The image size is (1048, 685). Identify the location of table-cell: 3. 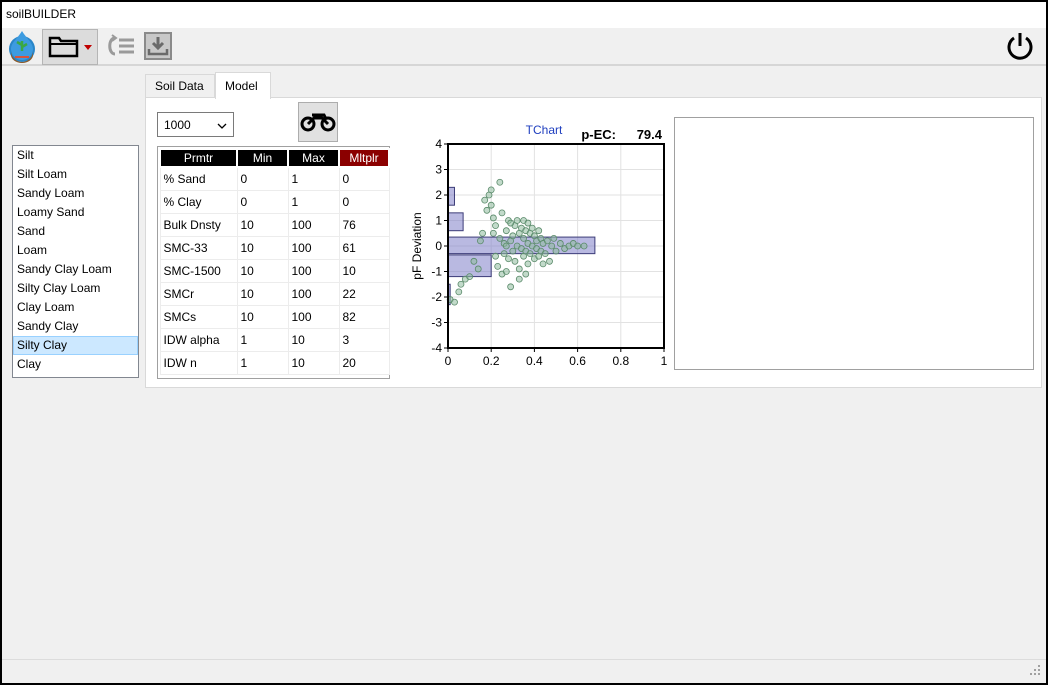
(364, 339).